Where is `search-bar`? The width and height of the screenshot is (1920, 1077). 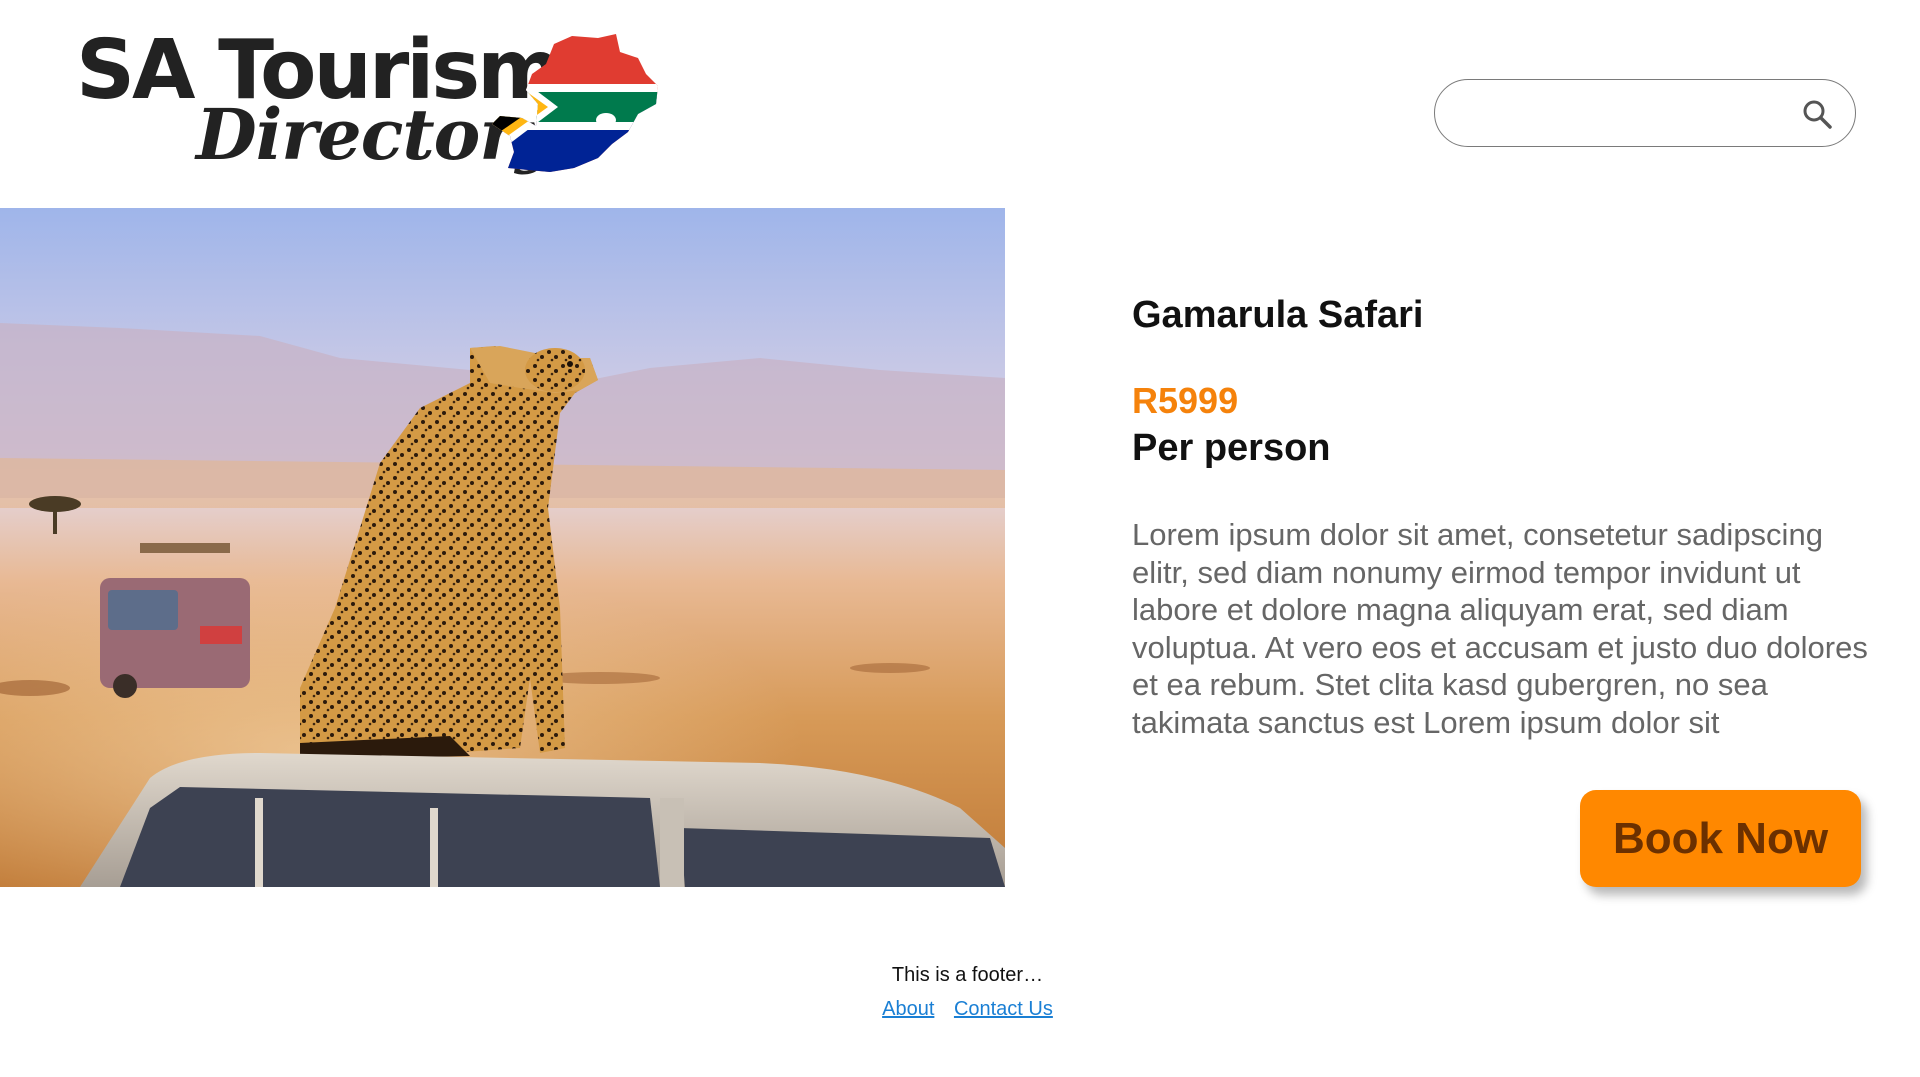
search-bar is located at coordinates (1645, 113).